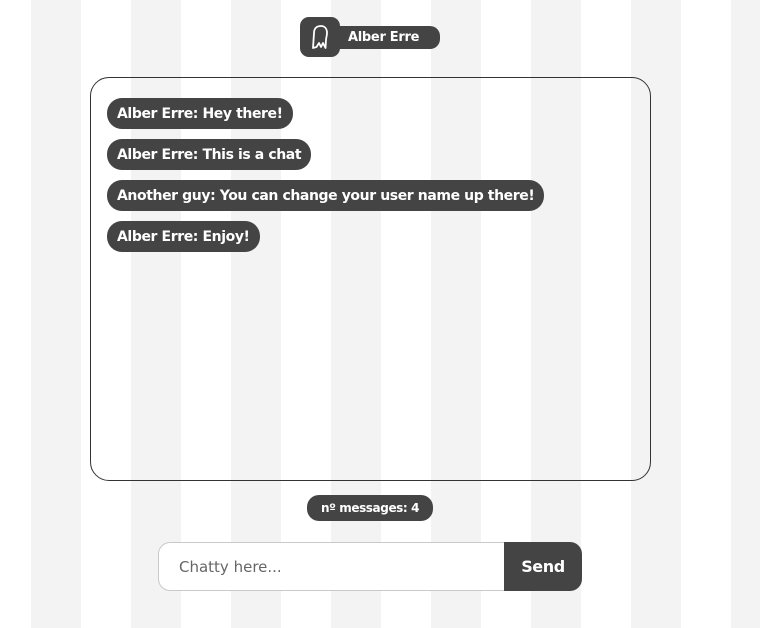 This screenshot has height=628, width=760. Describe the element at coordinates (543, 566) in the screenshot. I see `send-button: Send` at that location.